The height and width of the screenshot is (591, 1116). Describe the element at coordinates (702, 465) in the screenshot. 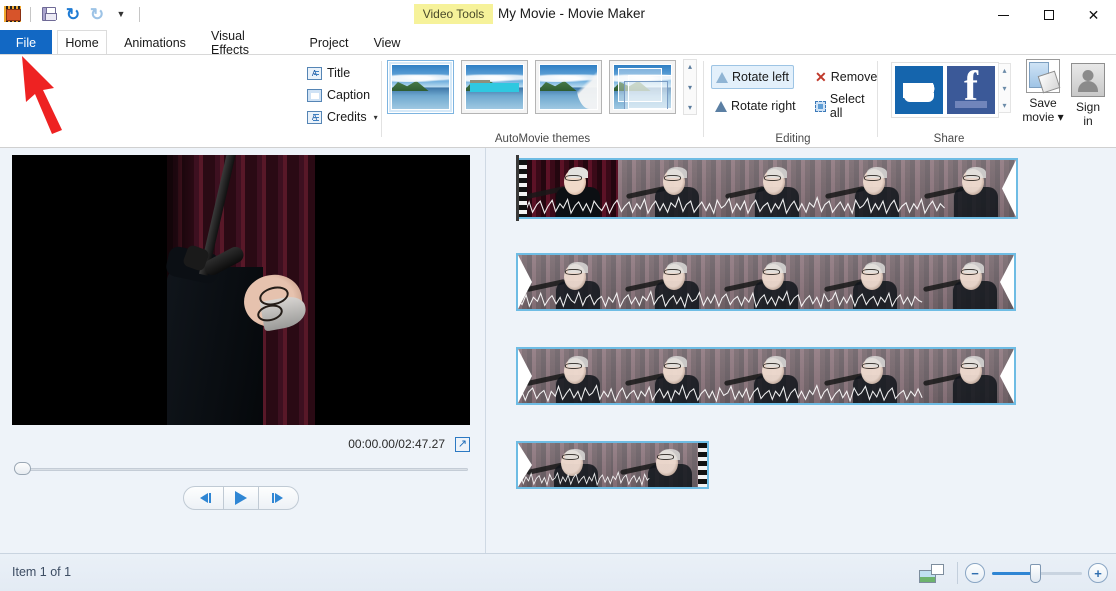

I see `clip-end-filmstrip-marker` at that location.